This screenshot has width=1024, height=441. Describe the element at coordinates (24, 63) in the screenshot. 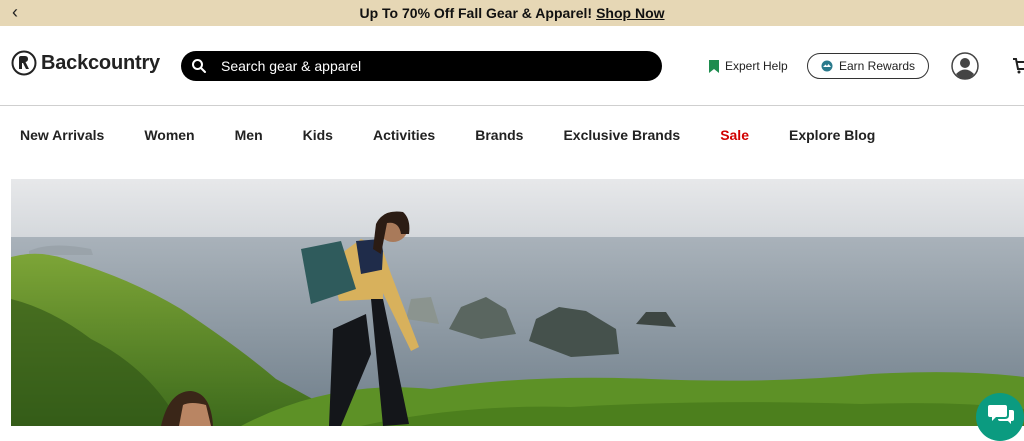

I see `backcountry-logo-icon` at that location.